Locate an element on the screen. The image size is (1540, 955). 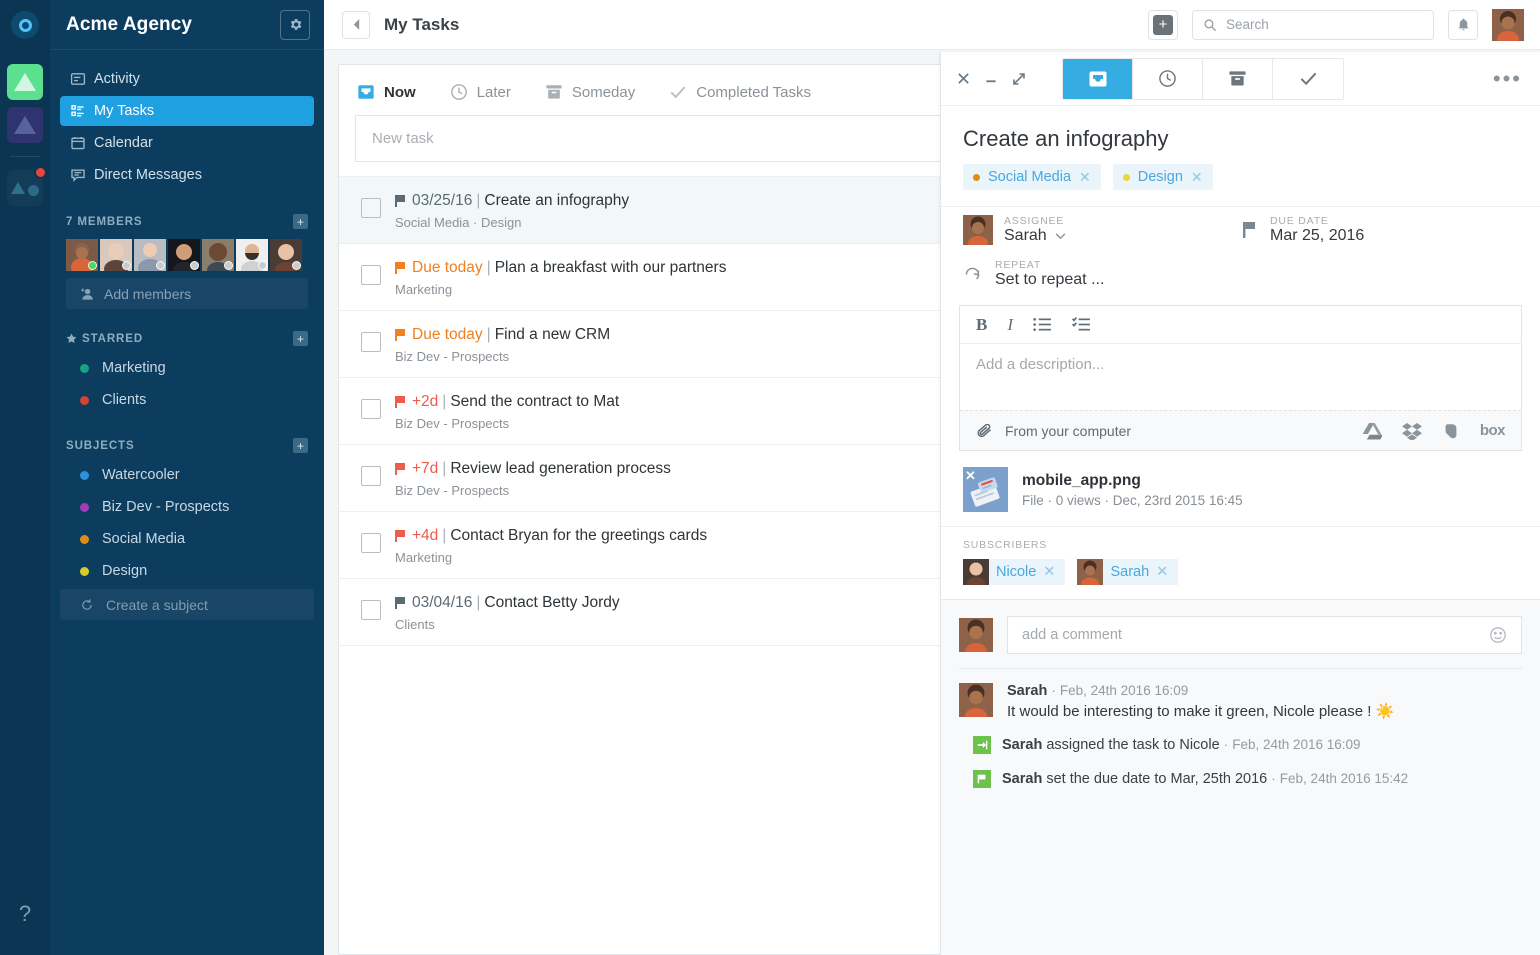
minimize-icon is located at coordinates (991, 78).